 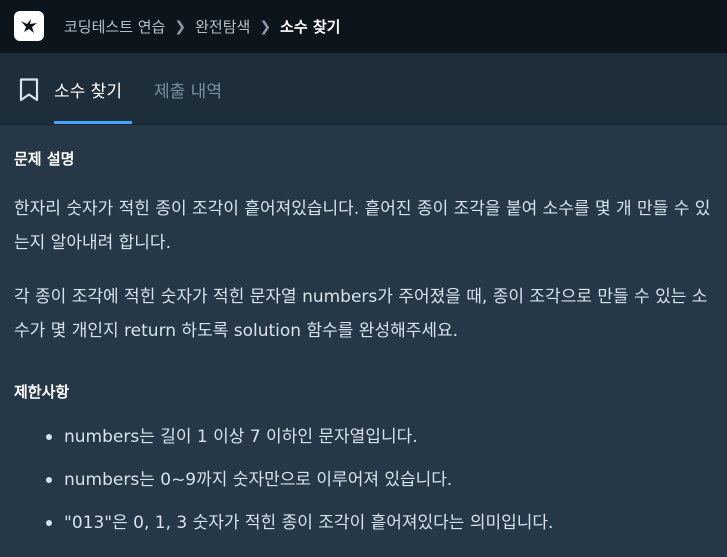 I want to click on tab-submissions: 제출 내역, so click(x=188, y=89).